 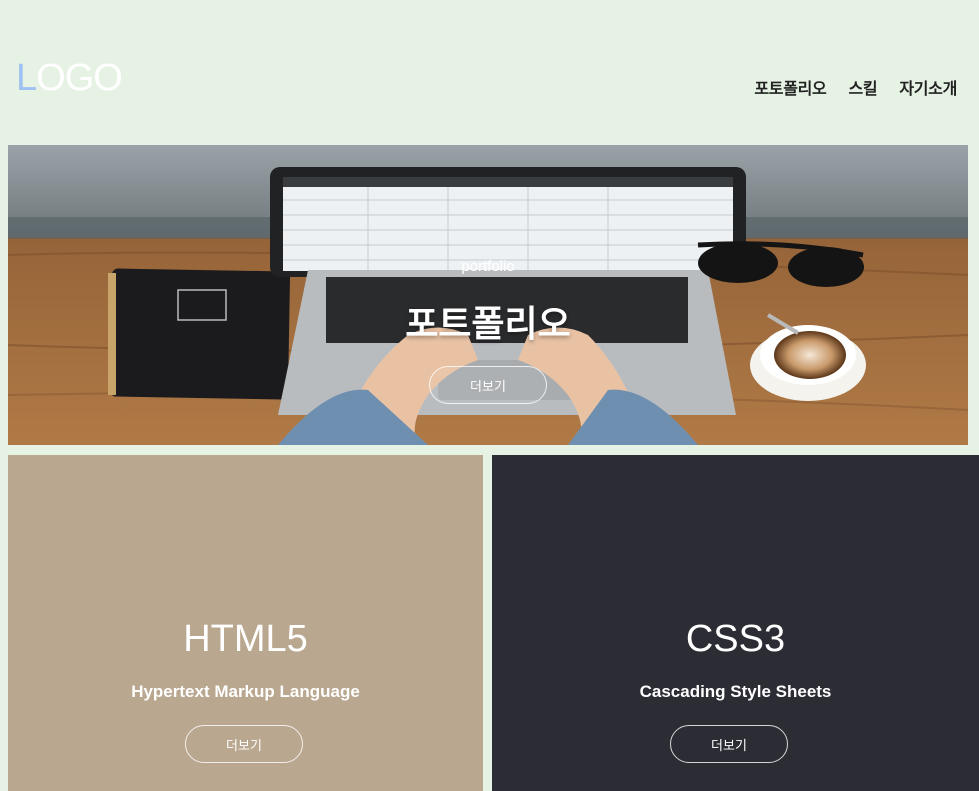 I want to click on hero-subtitle: portfolio, so click(x=488, y=266).